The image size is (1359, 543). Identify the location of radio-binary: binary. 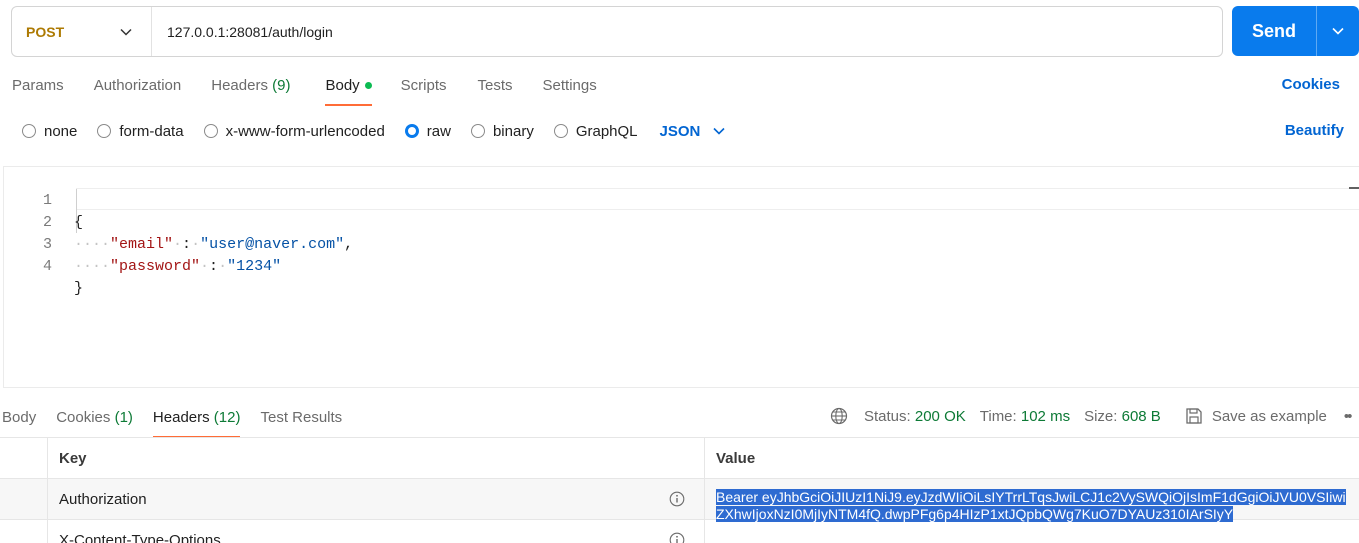
(502, 131).